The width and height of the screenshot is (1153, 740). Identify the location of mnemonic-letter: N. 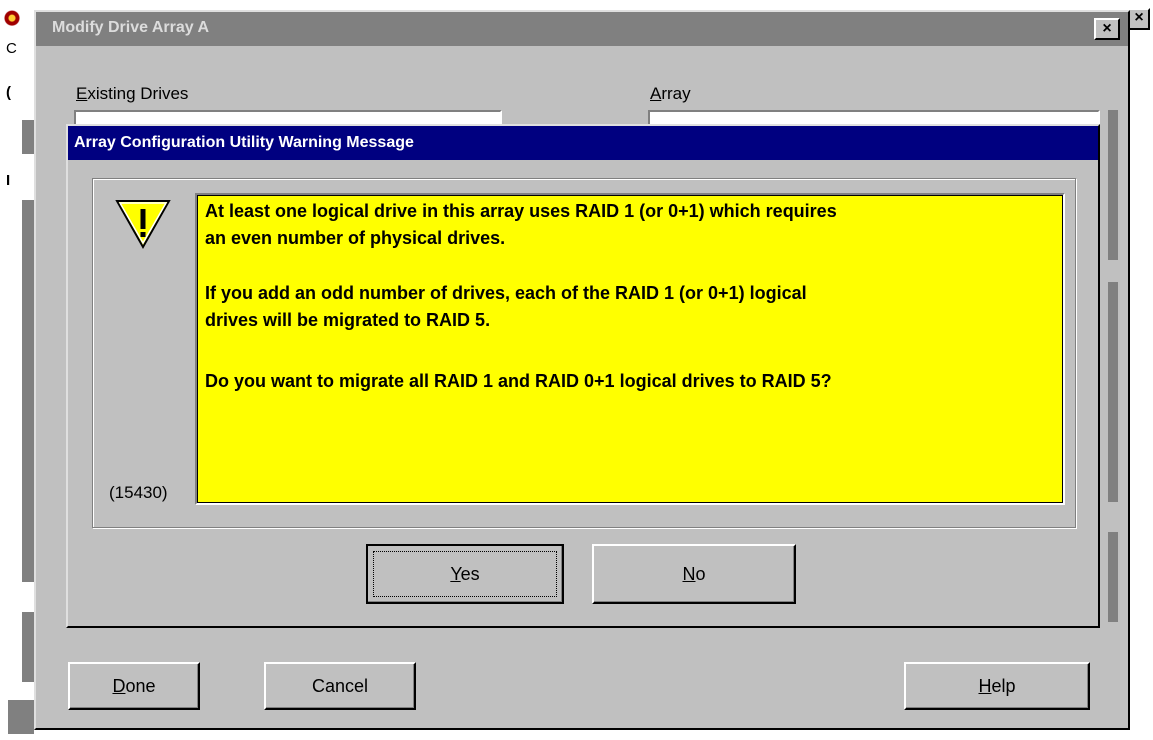
(689, 573).